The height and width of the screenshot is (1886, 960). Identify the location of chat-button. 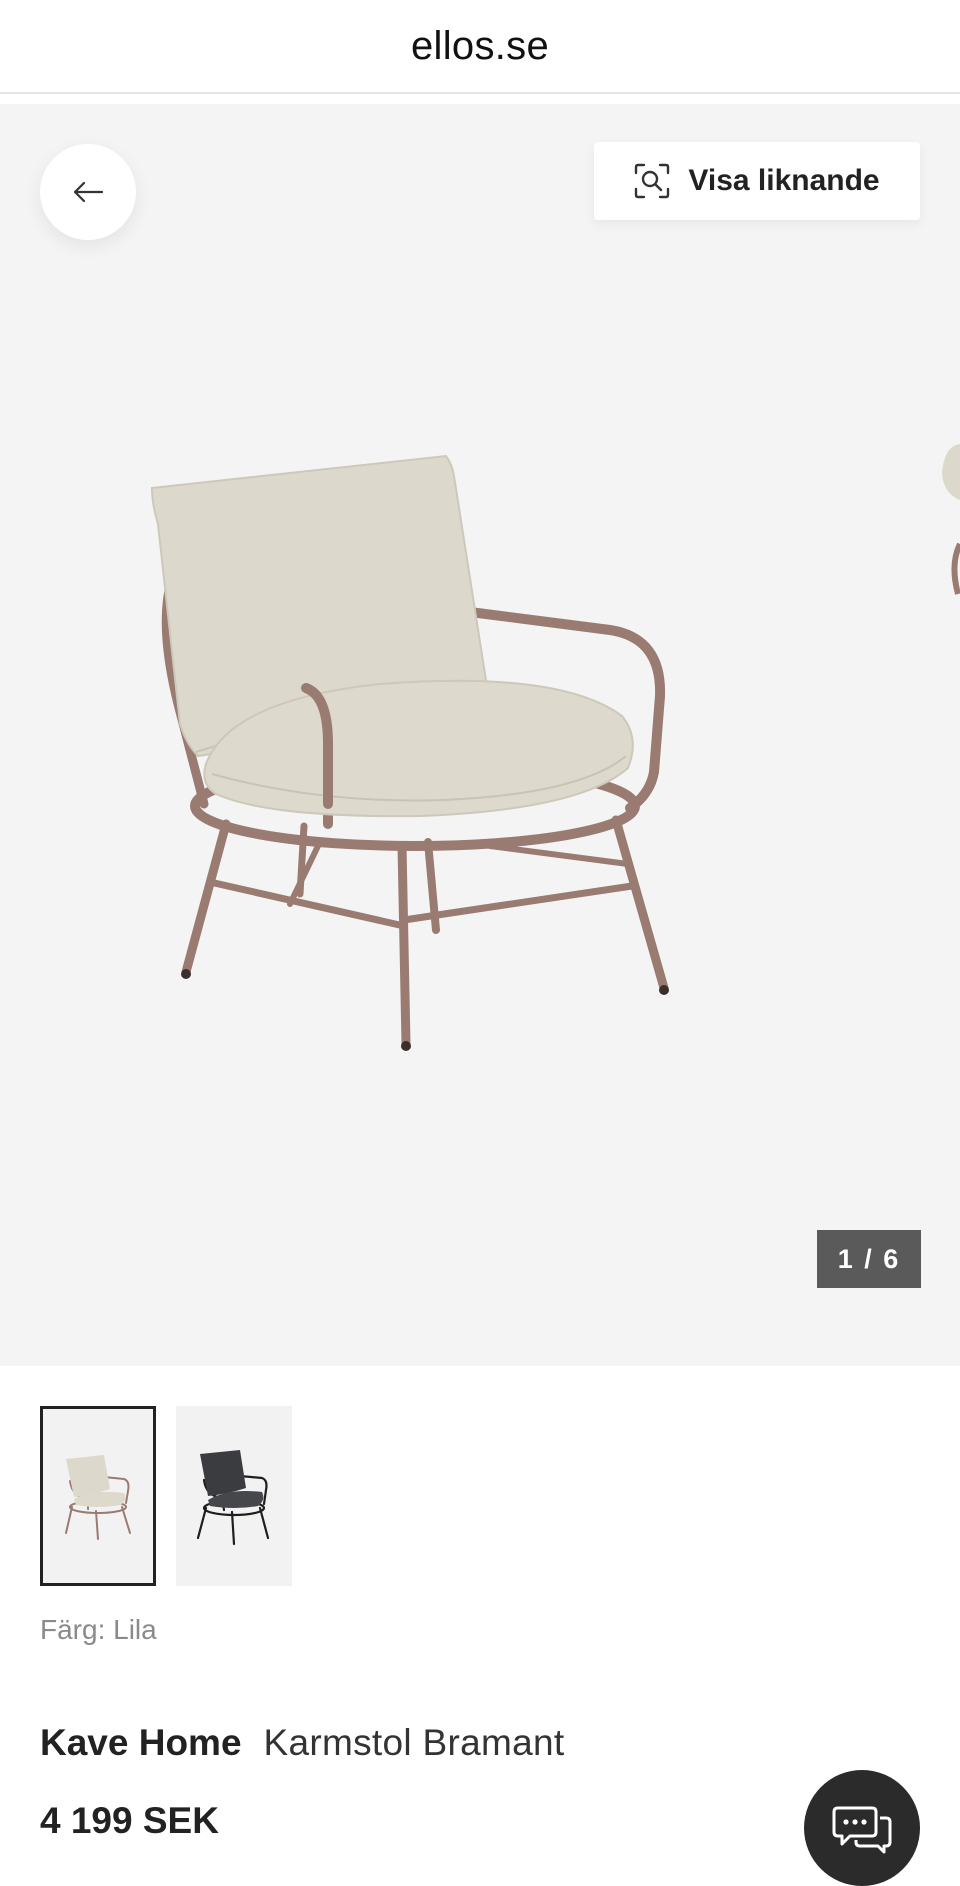
(862, 1828).